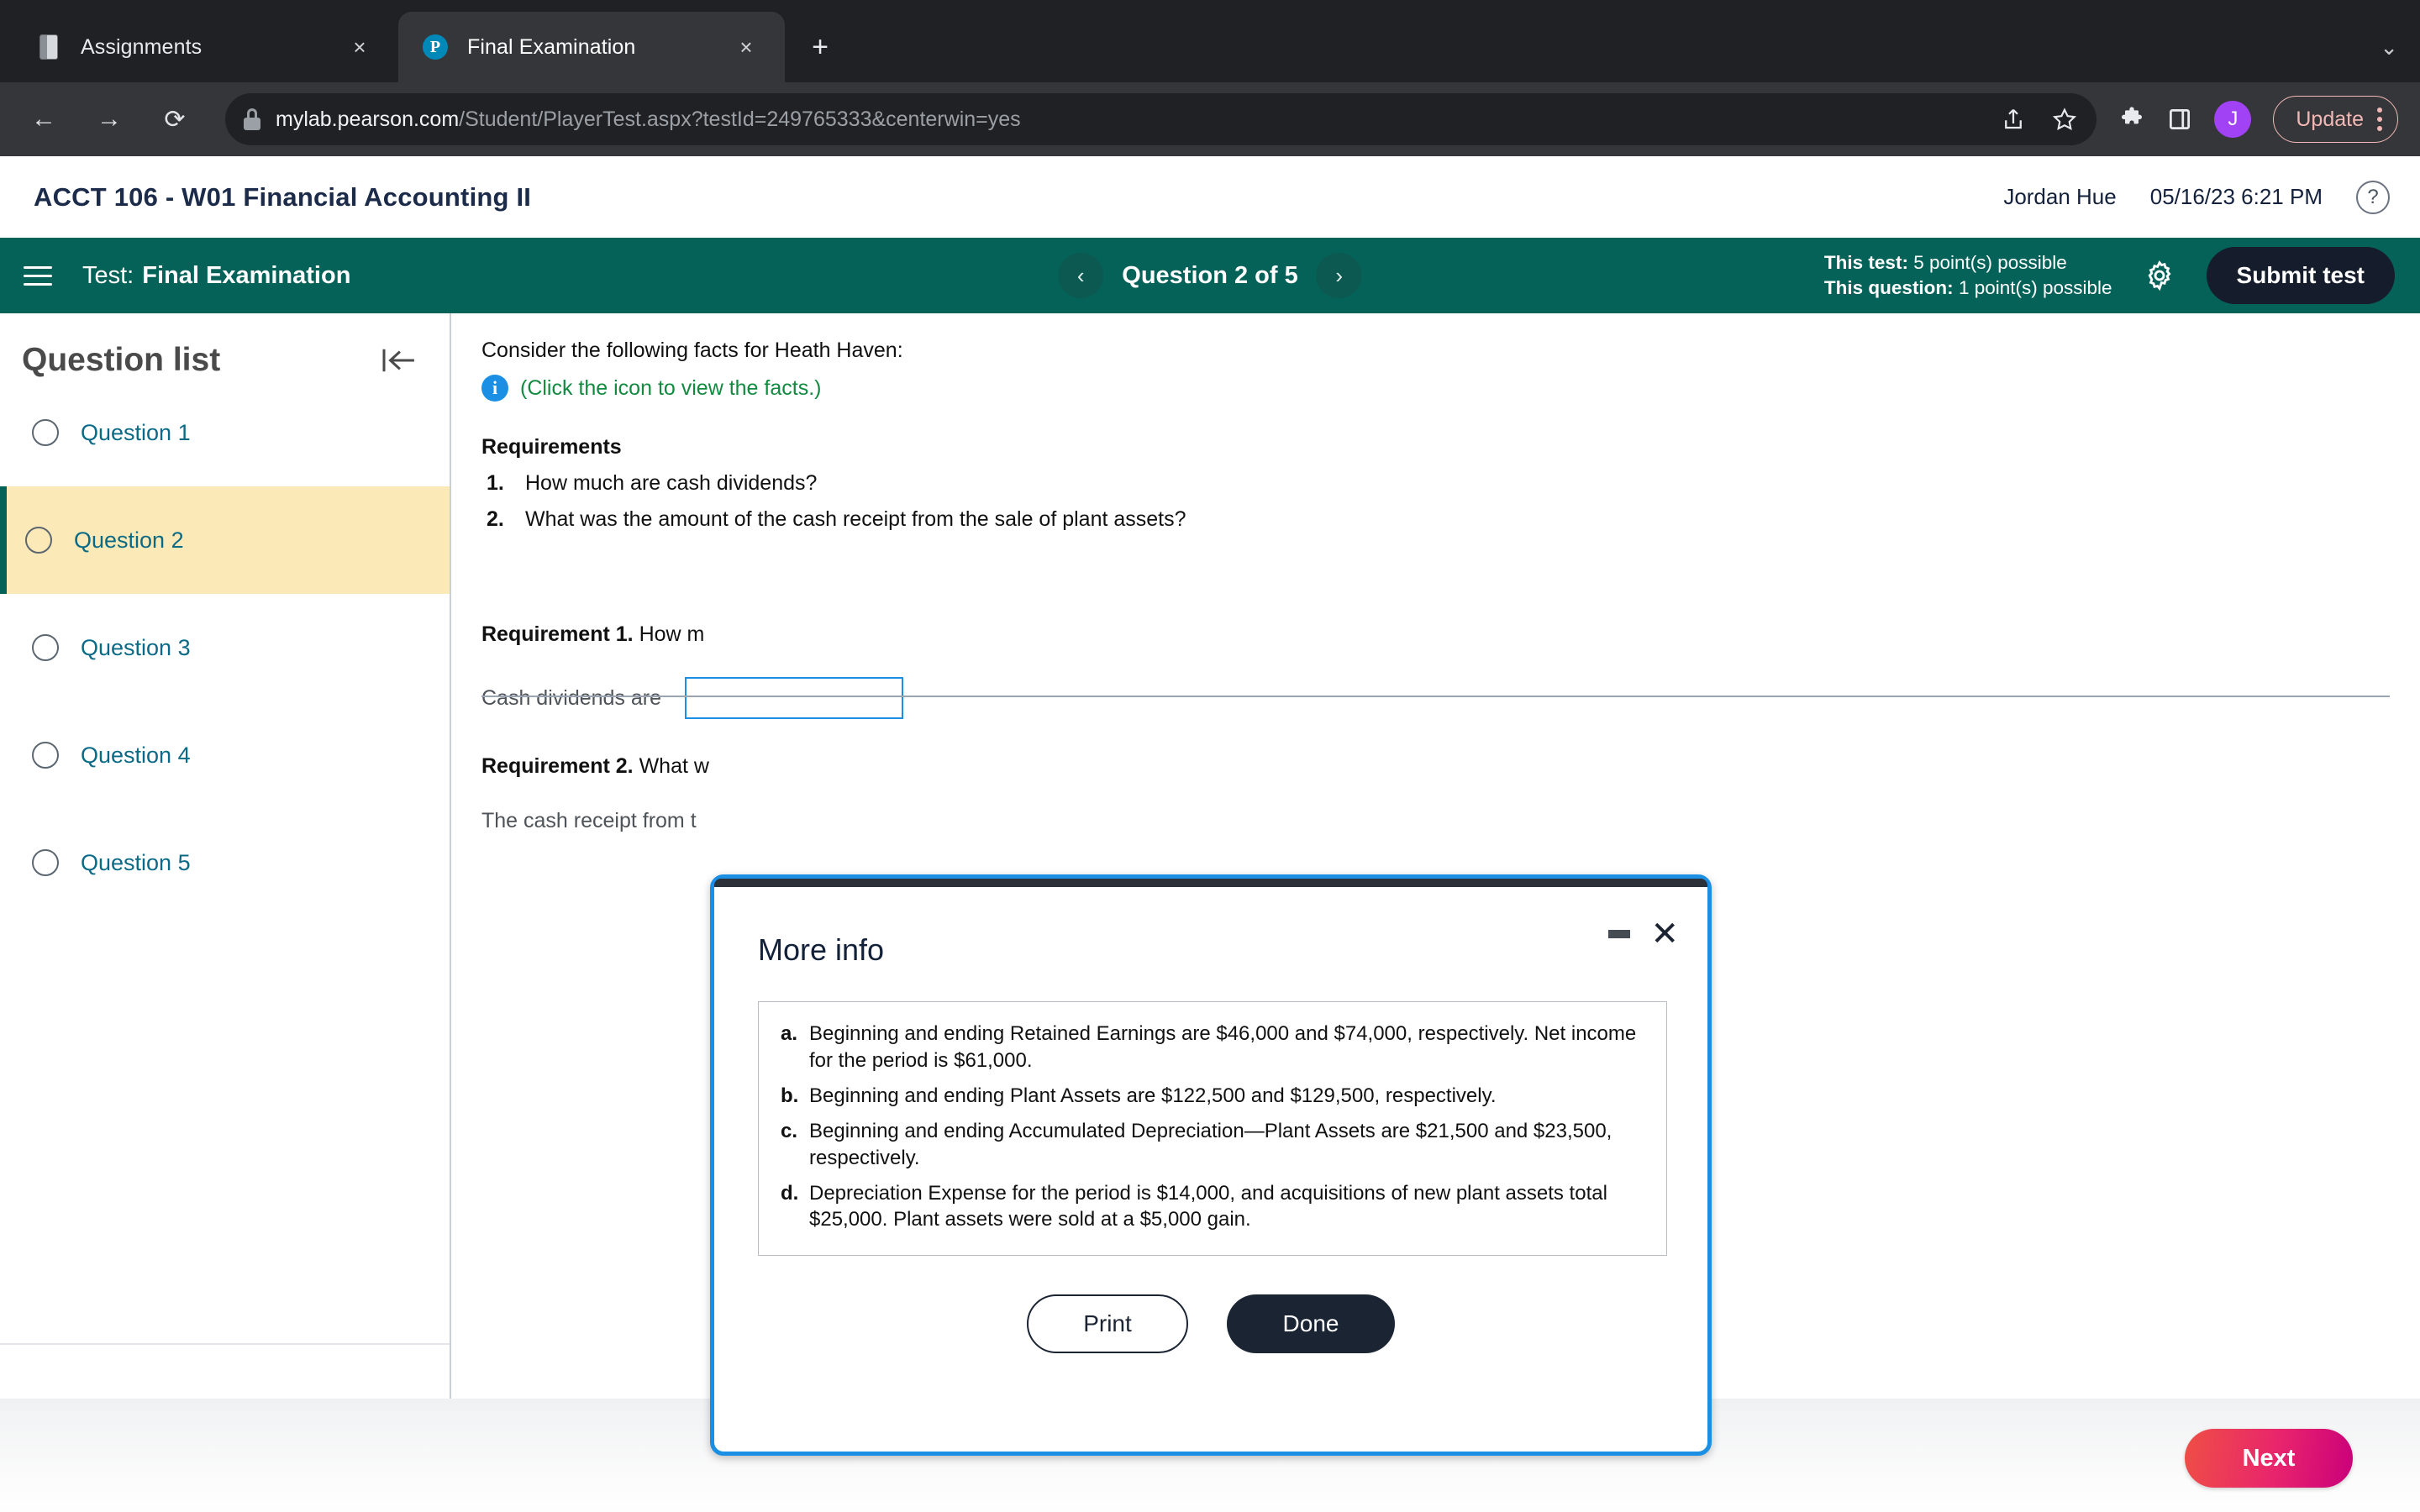 The image size is (2420, 1512). I want to click on url-host: mylab.pearson.com, so click(368, 119).